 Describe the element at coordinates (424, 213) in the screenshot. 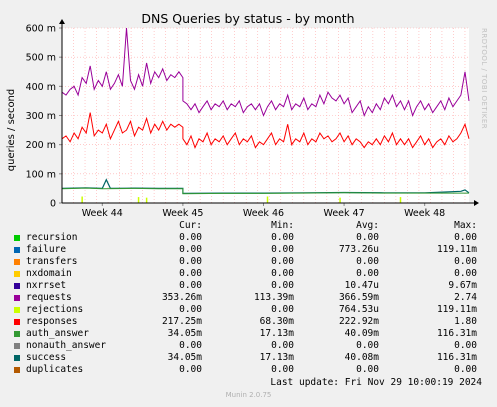

I see `x-tick-label: Week 48` at that location.